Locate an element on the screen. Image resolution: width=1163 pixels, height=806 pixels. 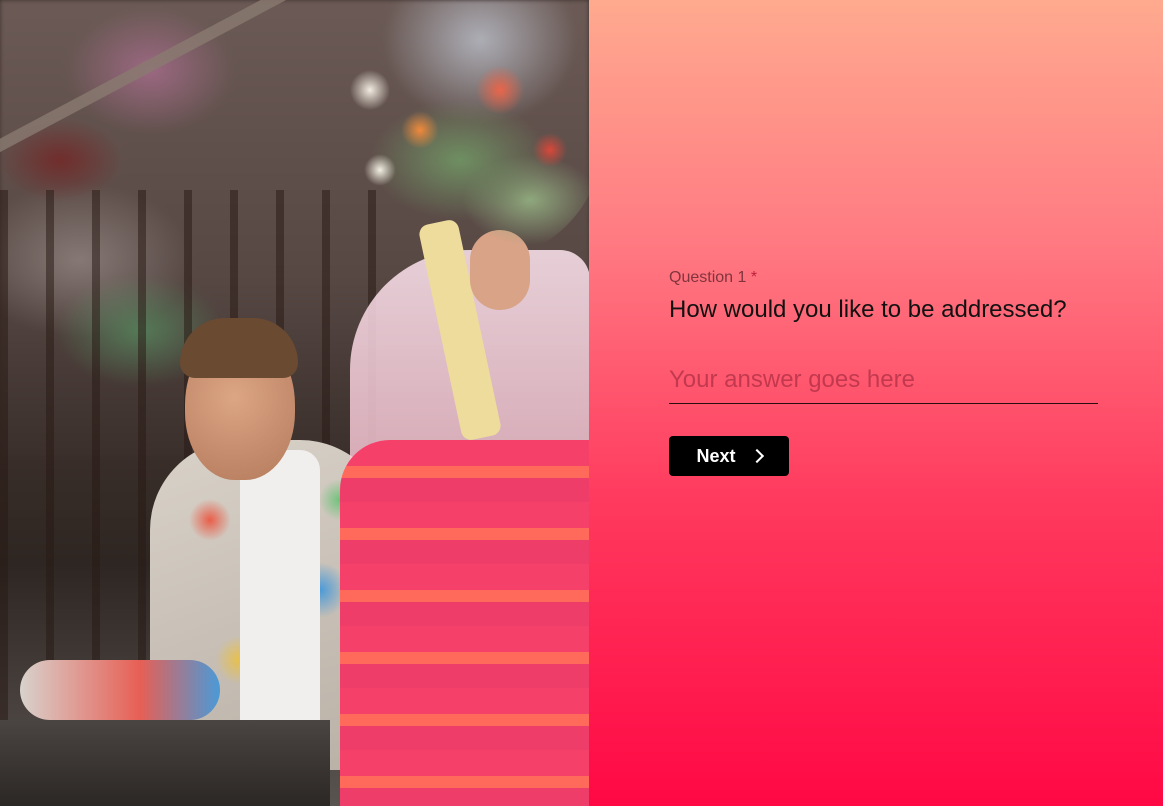
required-marker: * is located at coordinates (754, 277).